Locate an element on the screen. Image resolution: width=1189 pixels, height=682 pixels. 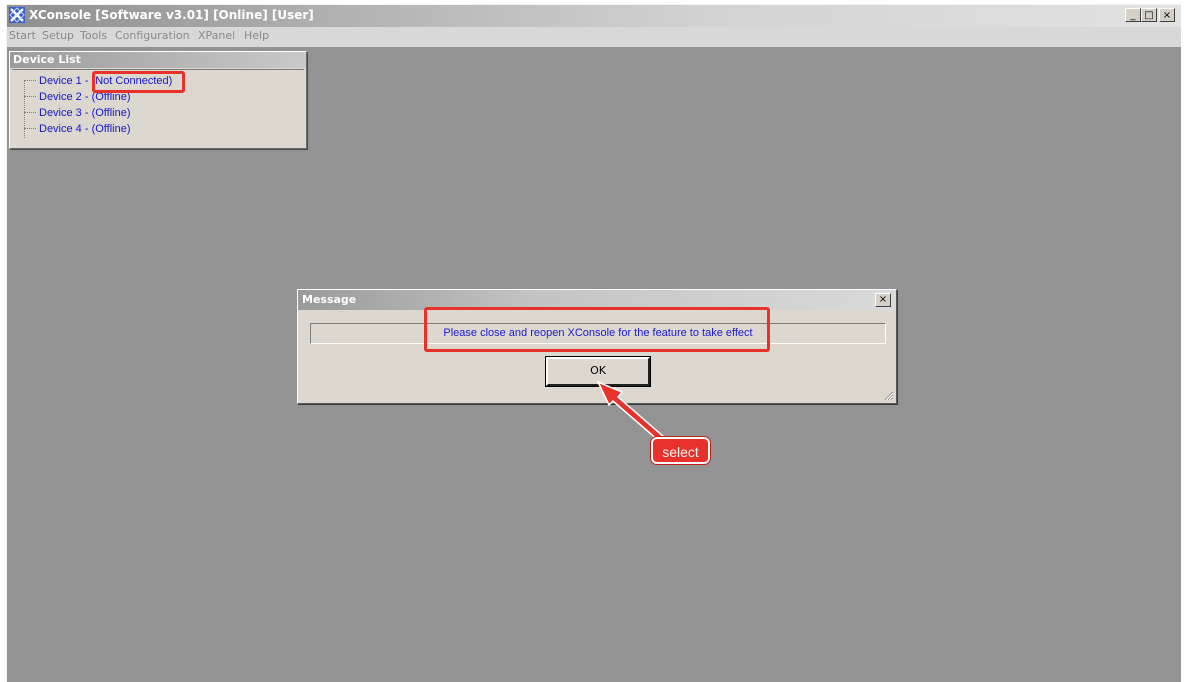
device-item-2: Device 2 - (Offline) is located at coordinates (77, 99).